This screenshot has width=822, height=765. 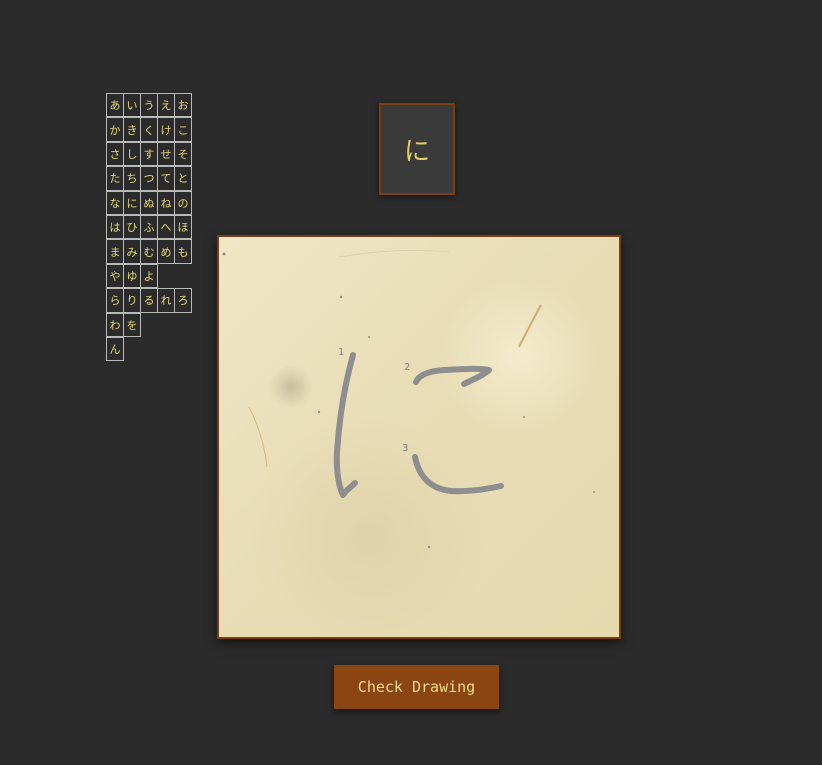 I want to click on kana-cell: ふ, so click(x=149, y=227).